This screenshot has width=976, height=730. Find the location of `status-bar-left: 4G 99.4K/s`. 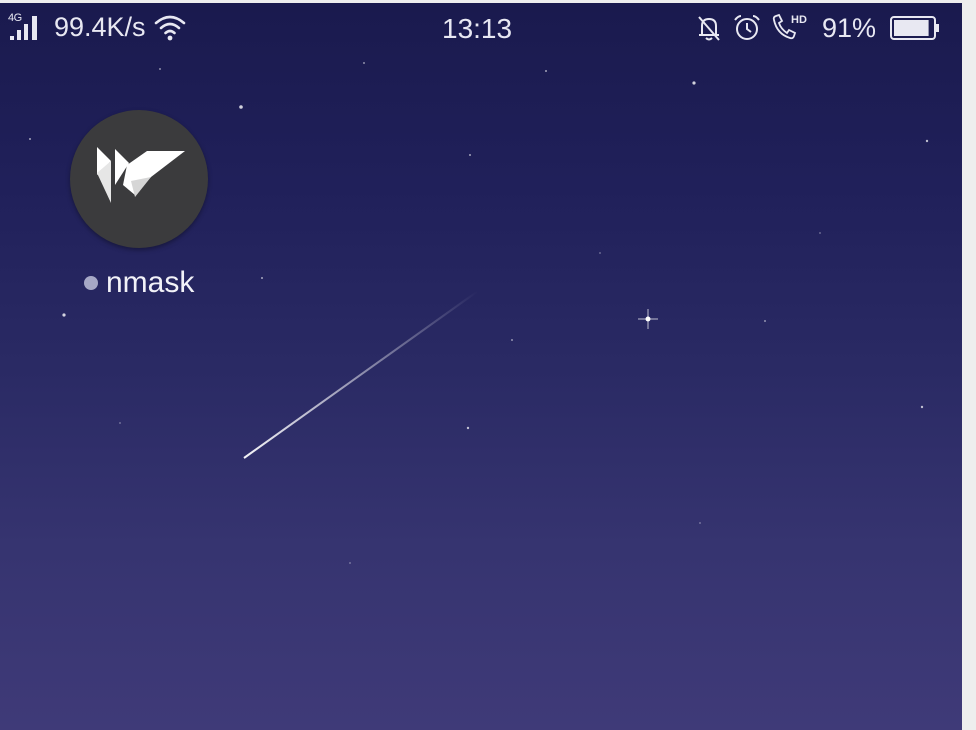

status-bar-left: 4G 99.4K/s is located at coordinates (97, 27).